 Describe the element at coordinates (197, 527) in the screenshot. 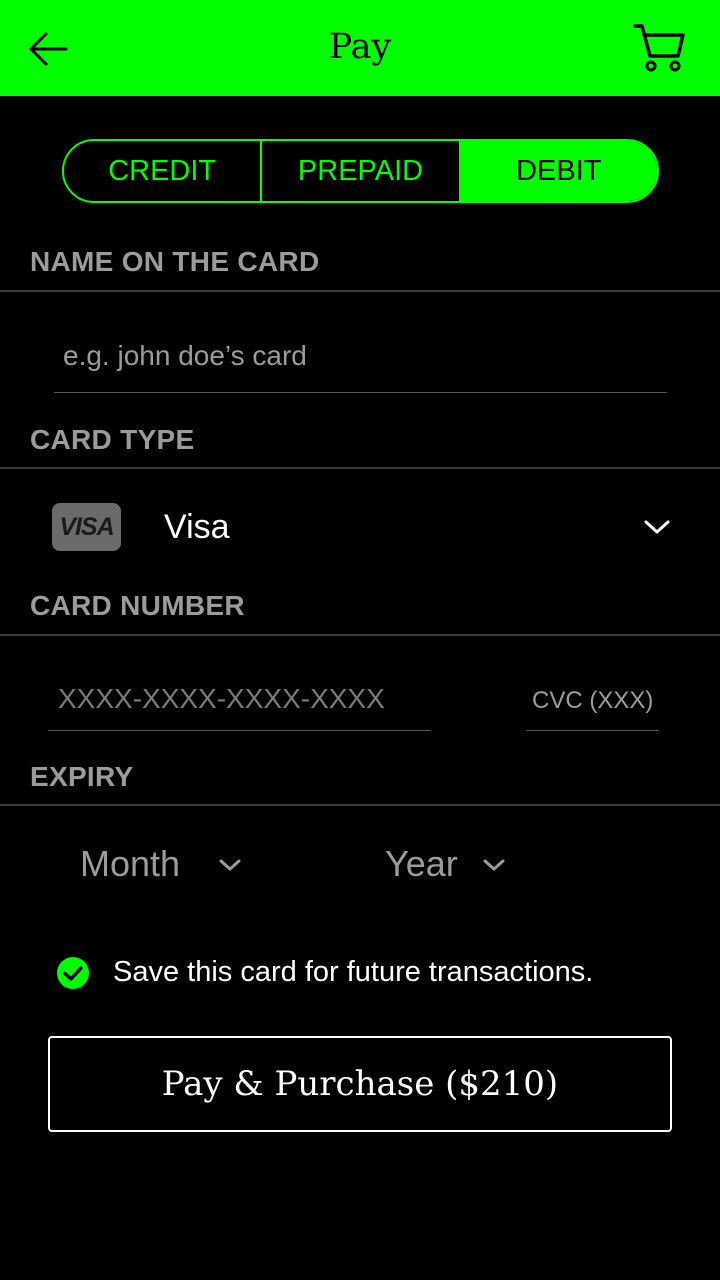

I see `card-type-select: Visa` at that location.